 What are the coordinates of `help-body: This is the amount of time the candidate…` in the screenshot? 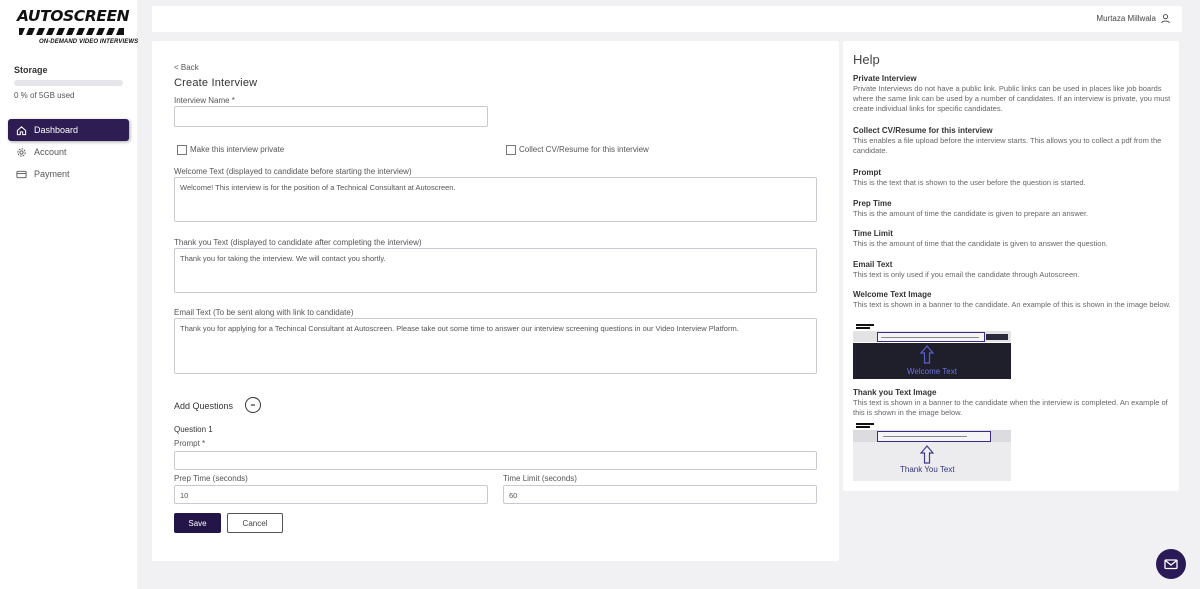 It's located at (971, 213).